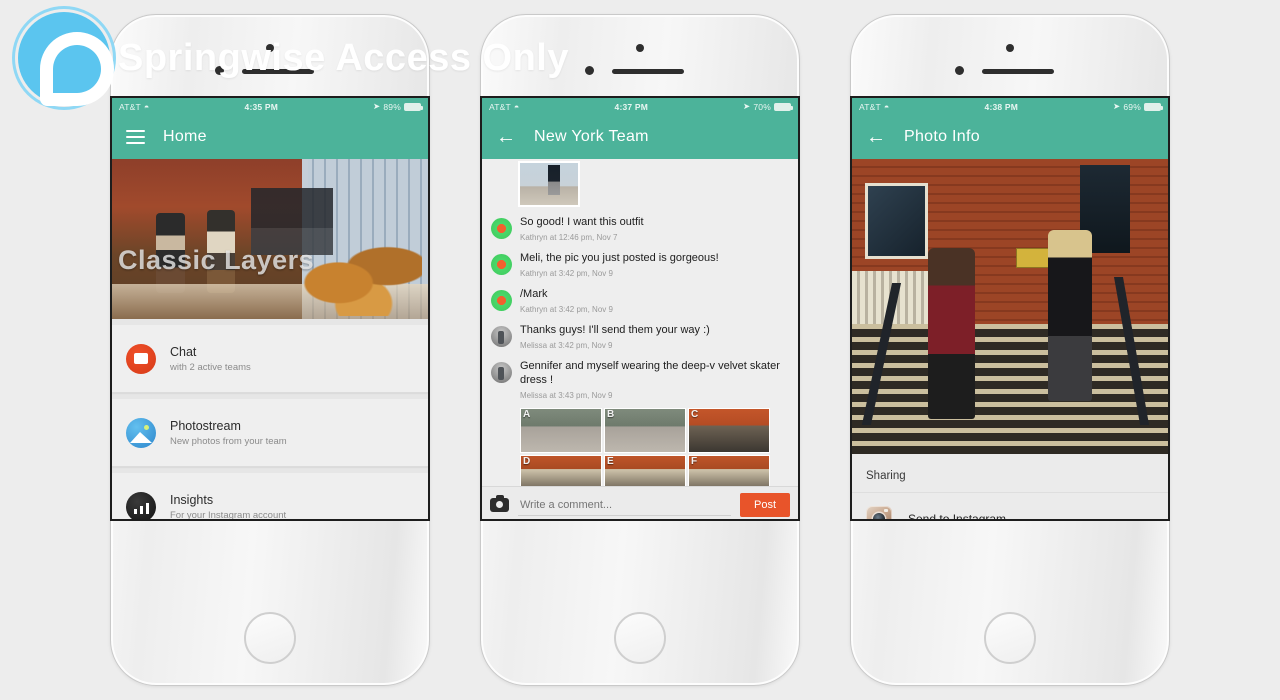 The image size is (1280, 700). Describe the element at coordinates (582, 222) in the screenshot. I see `message-text: So good! I want this outfit` at that location.